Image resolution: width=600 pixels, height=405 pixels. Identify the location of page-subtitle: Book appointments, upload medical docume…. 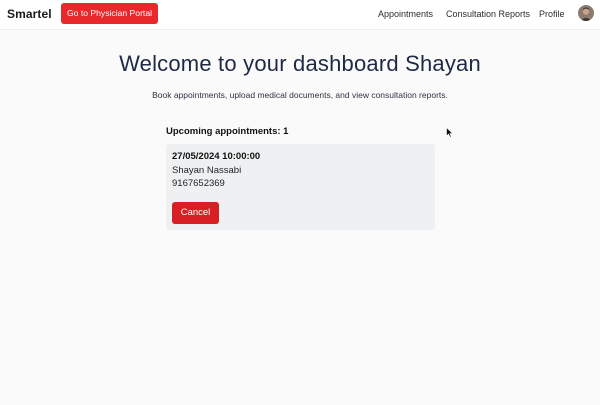
(300, 95).